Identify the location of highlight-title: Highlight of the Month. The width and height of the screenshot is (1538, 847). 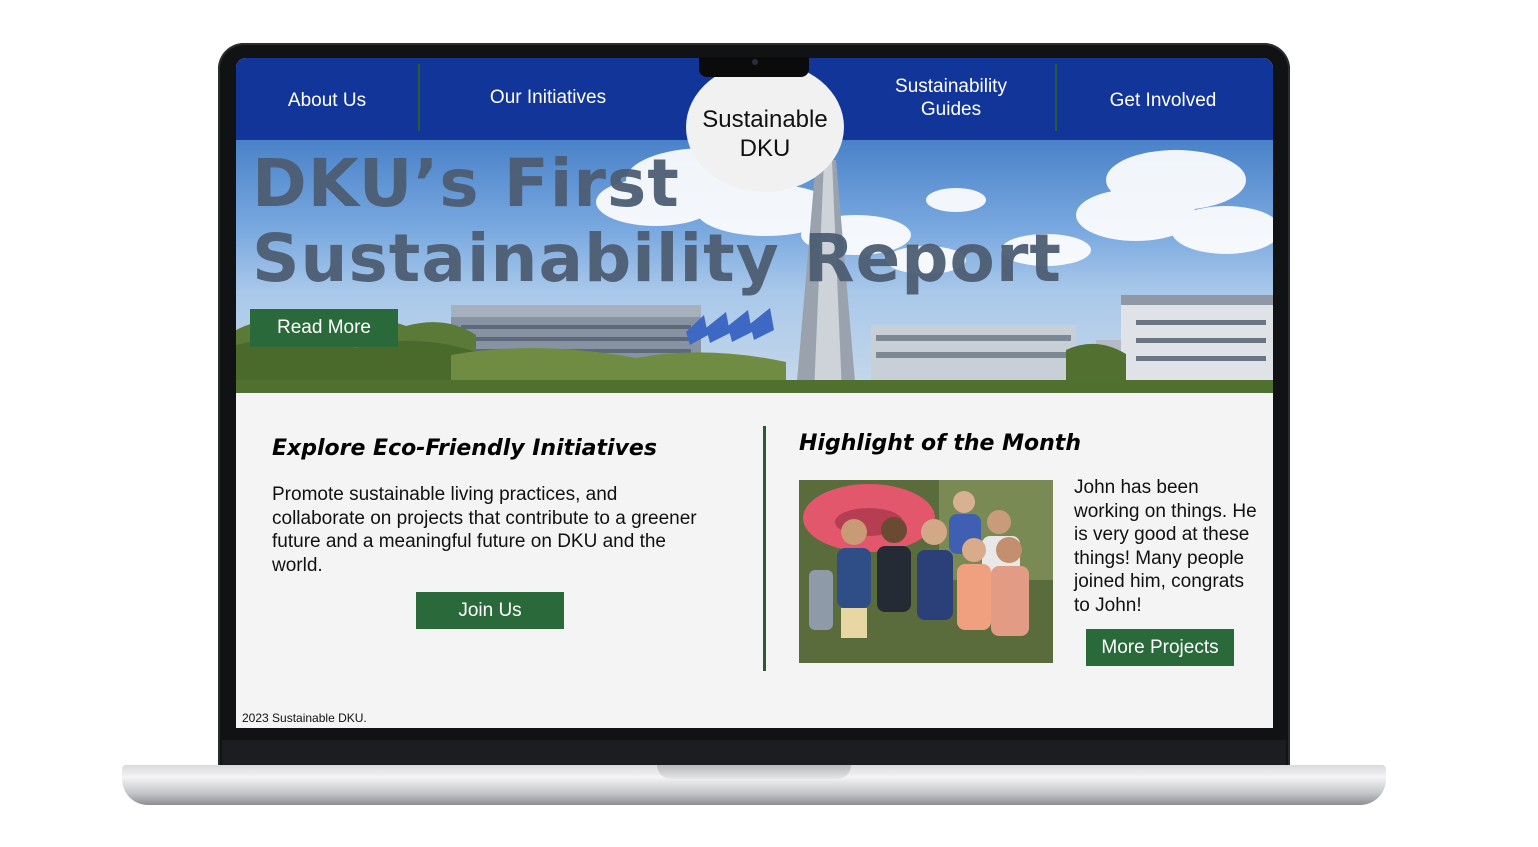
(940, 443).